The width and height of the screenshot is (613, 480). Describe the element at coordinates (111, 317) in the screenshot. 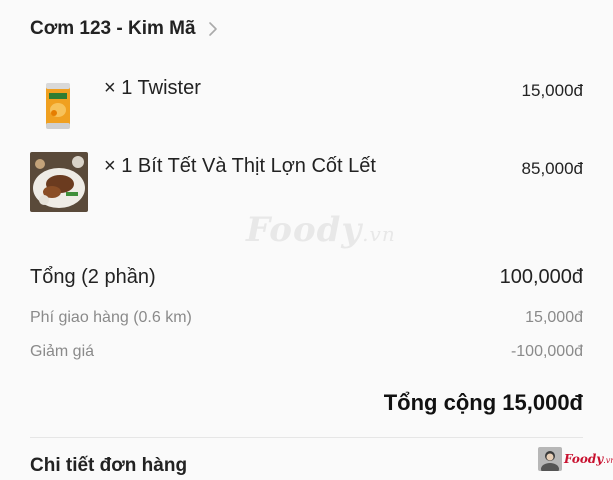

I see `delivery-fee-label: Phí giao hàng (0.6 km)` at that location.